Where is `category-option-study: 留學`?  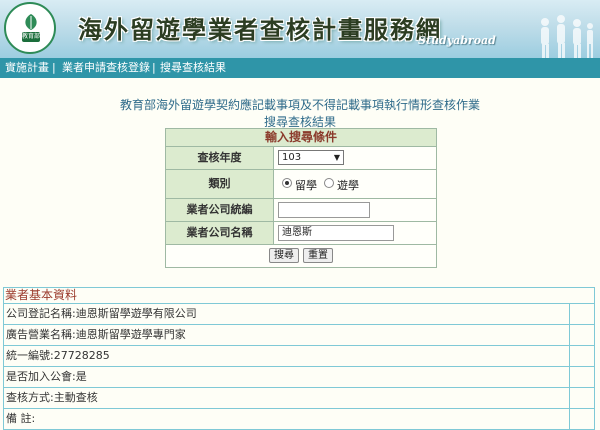
category-option-study: 留學 is located at coordinates (306, 185).